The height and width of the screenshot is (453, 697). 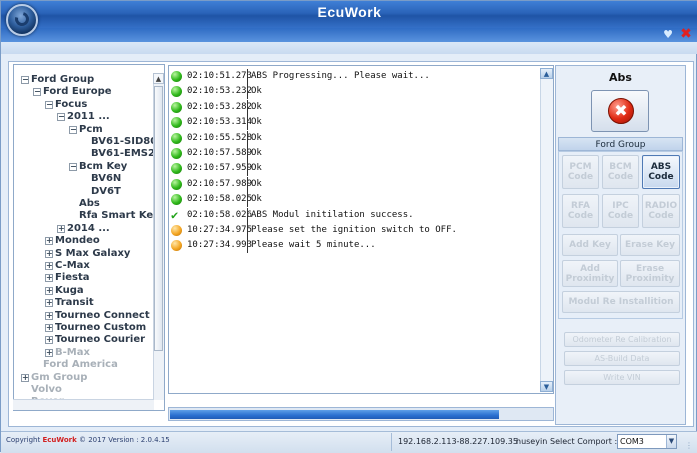 What do you see at coordinates (546, 73) in the screenshot?
I see `log-scroll-up-icon: ▲` at bounding box center [546, 73].